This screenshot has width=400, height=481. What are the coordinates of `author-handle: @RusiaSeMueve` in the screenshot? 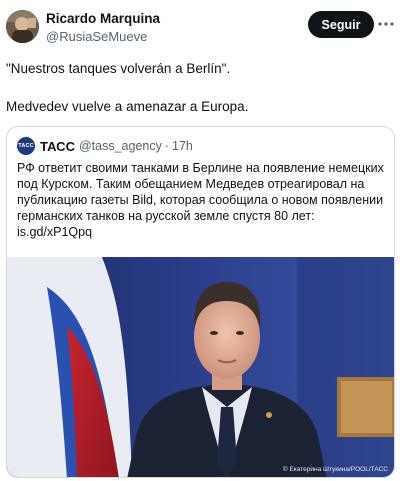 It's located at (103, 37).